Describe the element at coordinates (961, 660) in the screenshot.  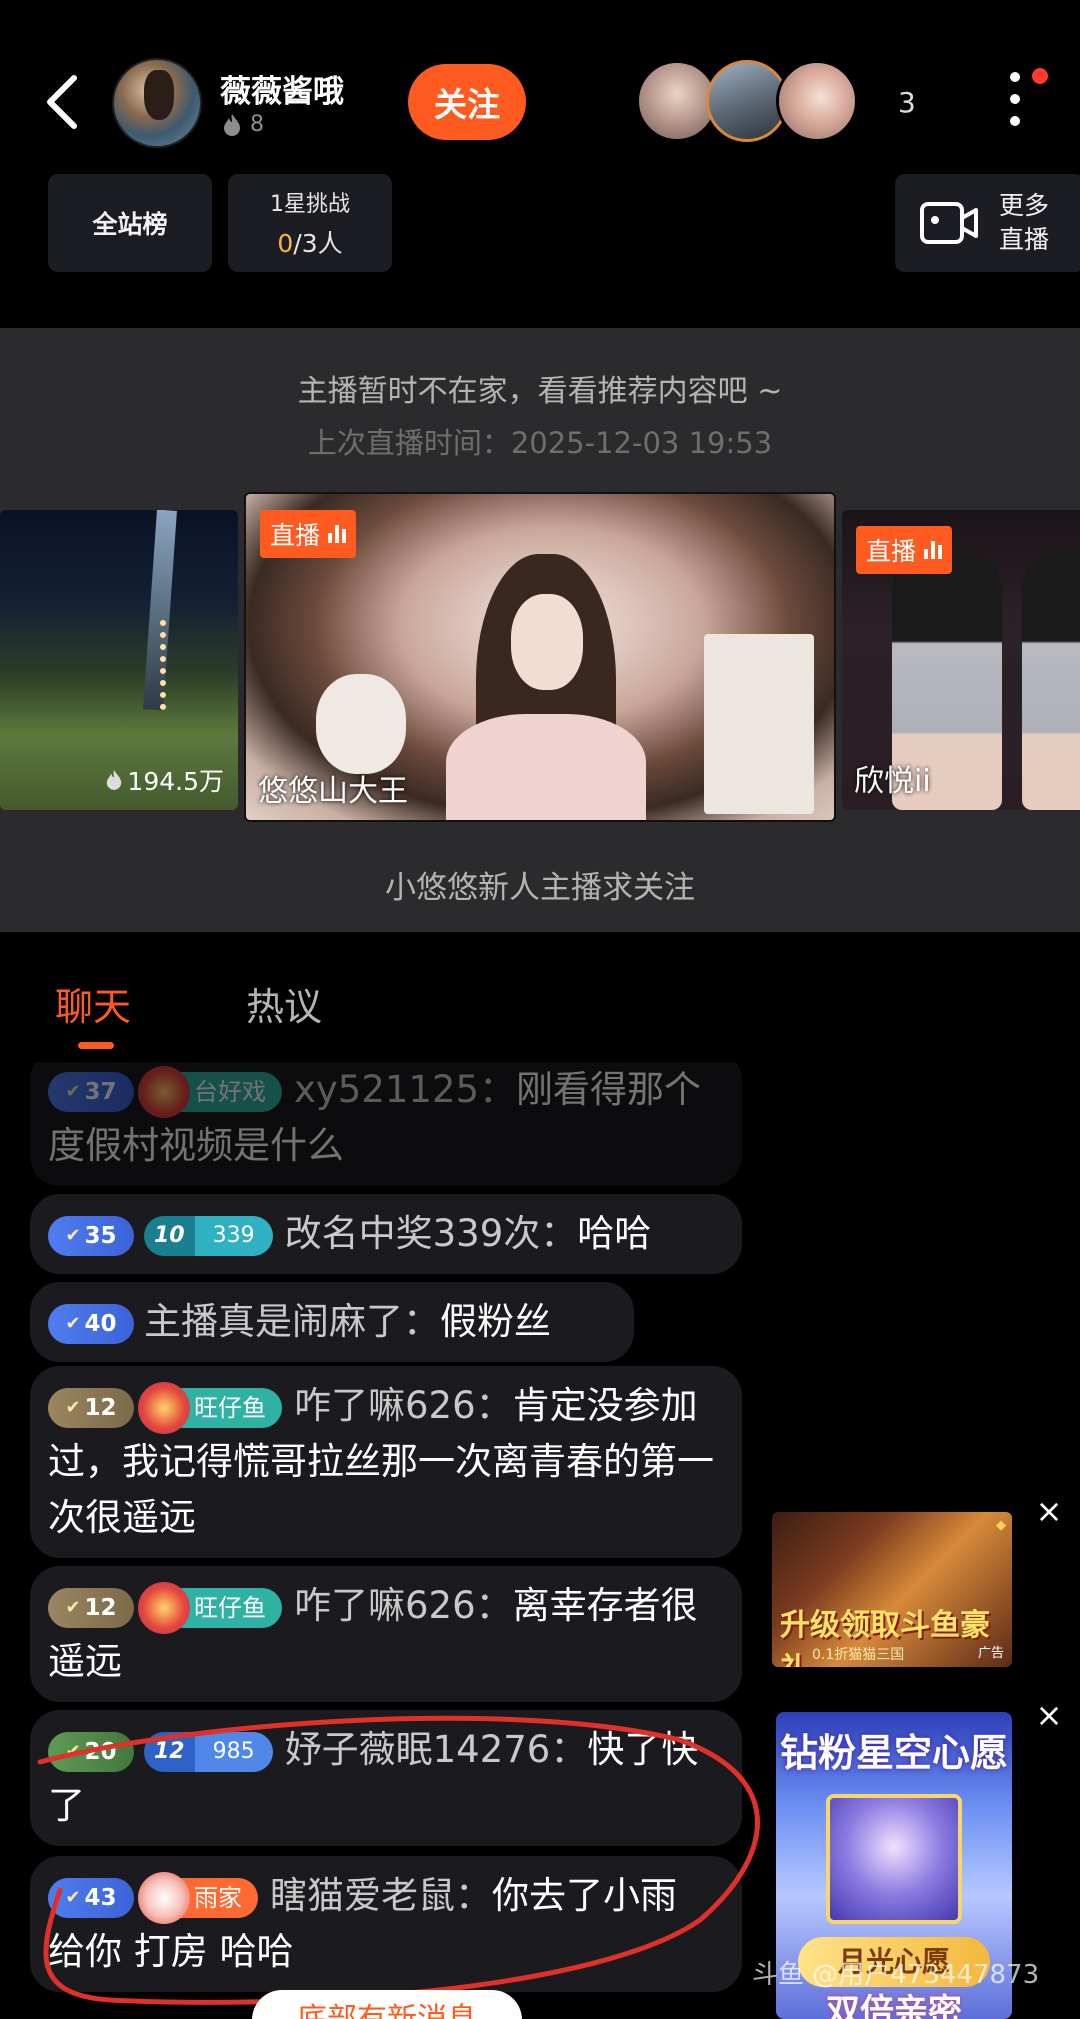
I see `recommend-card: 直播 欣悦ii` at that location.